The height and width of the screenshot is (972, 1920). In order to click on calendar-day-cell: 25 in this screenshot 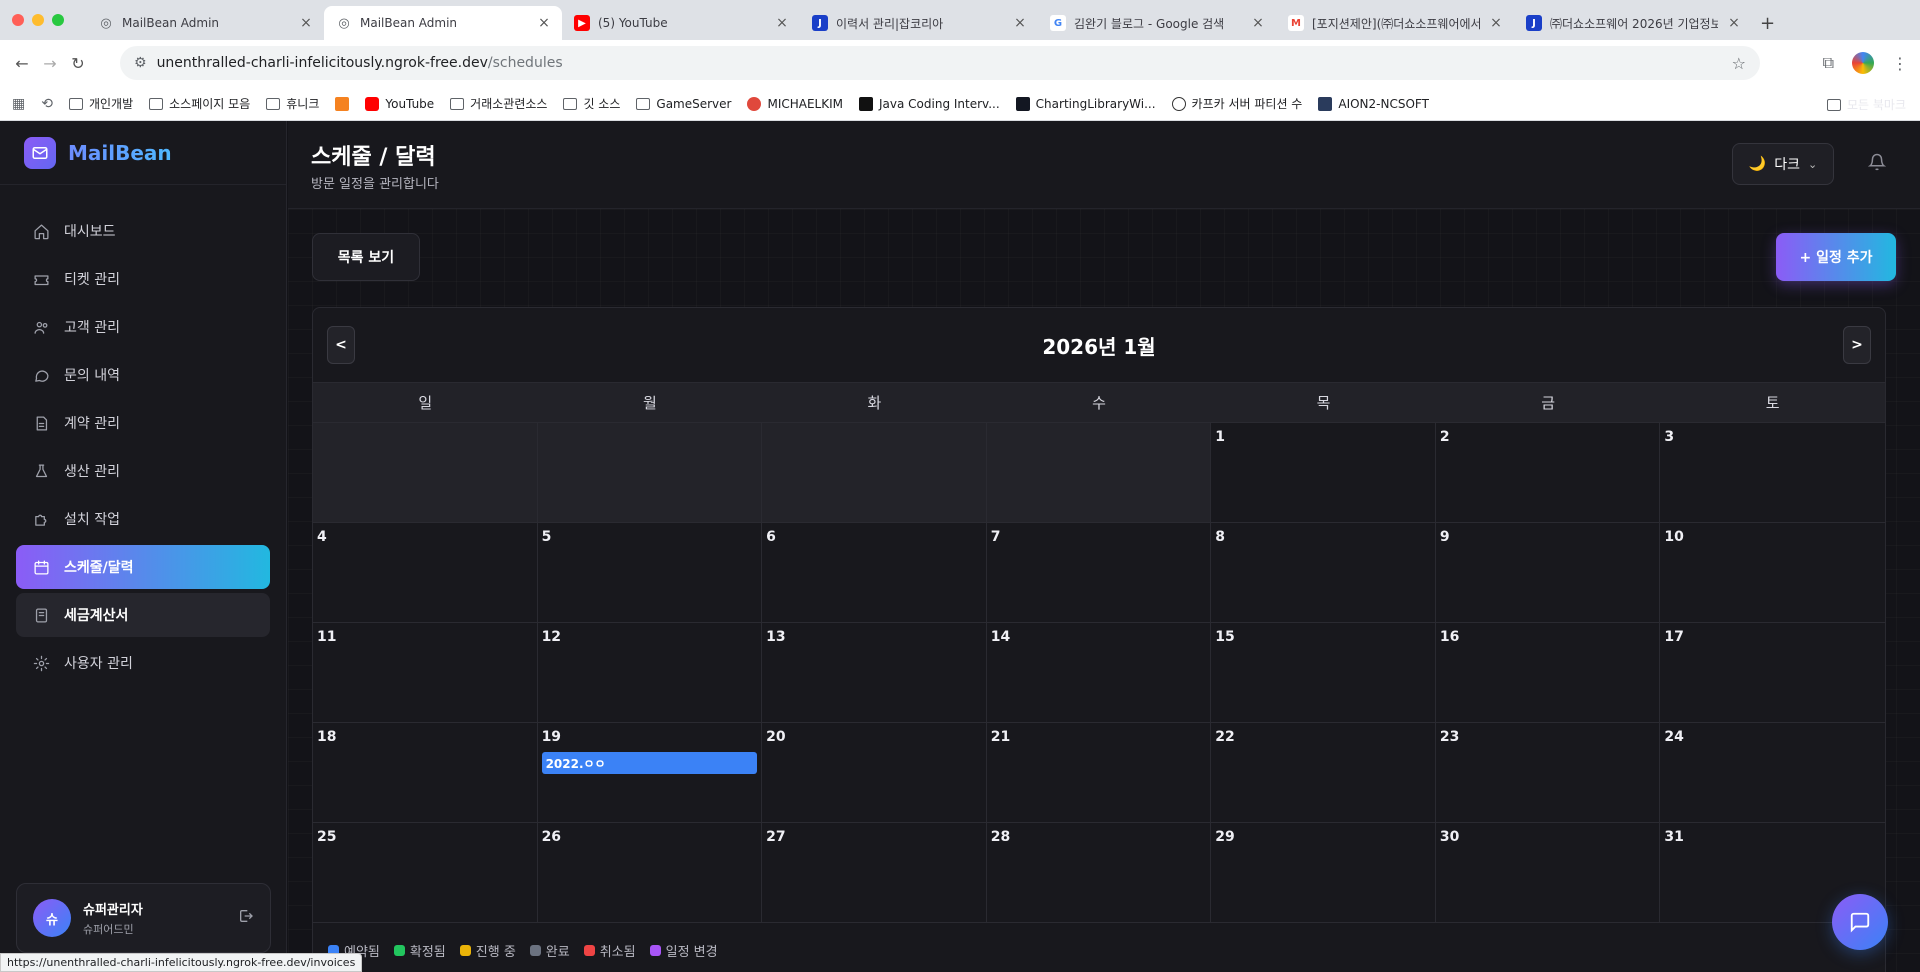, I will do `click(425, 873)`.